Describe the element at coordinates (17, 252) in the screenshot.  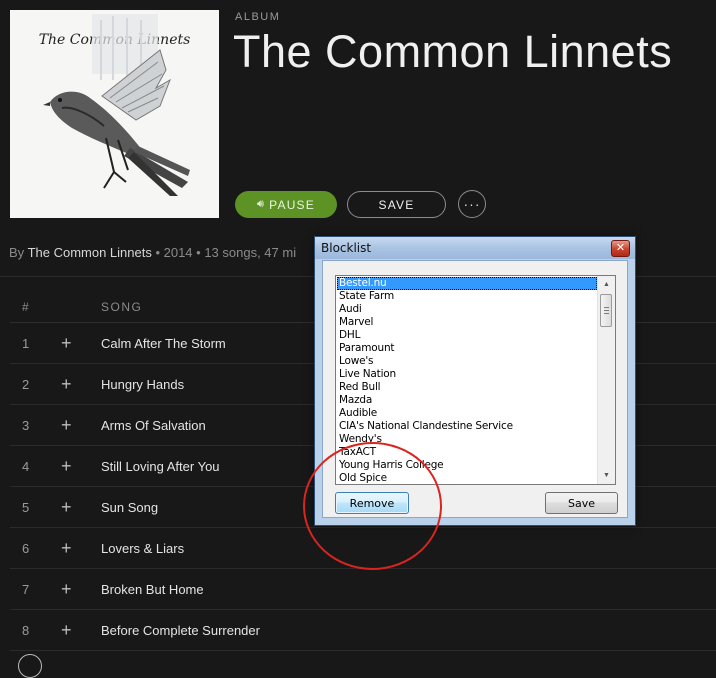
I see `meta-by: By` at that location.